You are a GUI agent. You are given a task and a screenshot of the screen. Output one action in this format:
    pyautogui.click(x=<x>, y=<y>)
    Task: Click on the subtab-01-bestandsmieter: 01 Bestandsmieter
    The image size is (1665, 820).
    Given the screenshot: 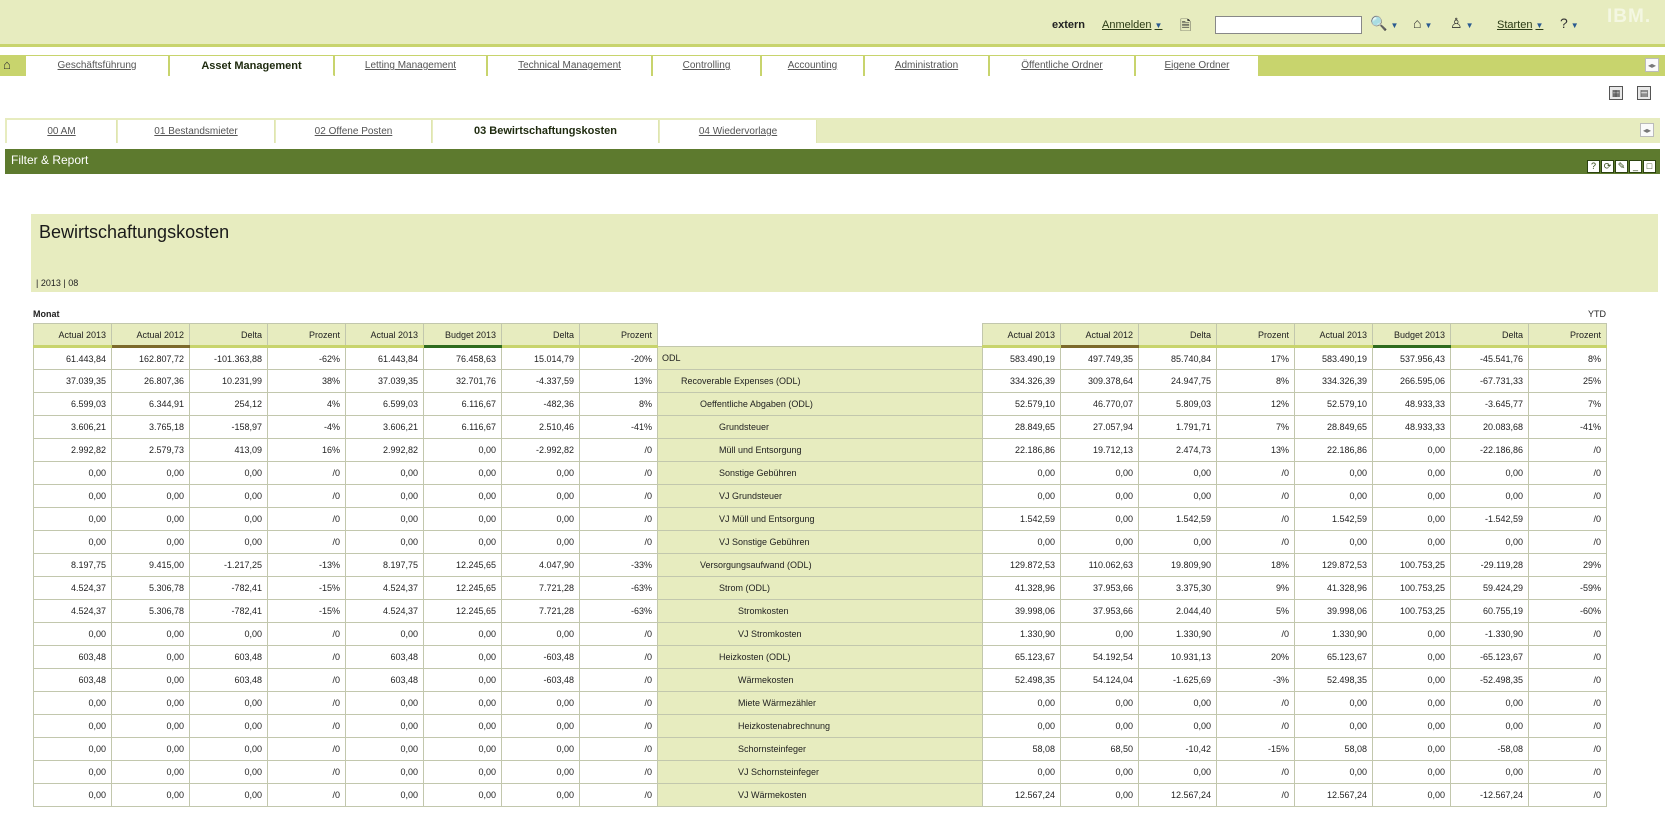 What is the action you would take?
    pyautogui.click(x=196, y=131)
    